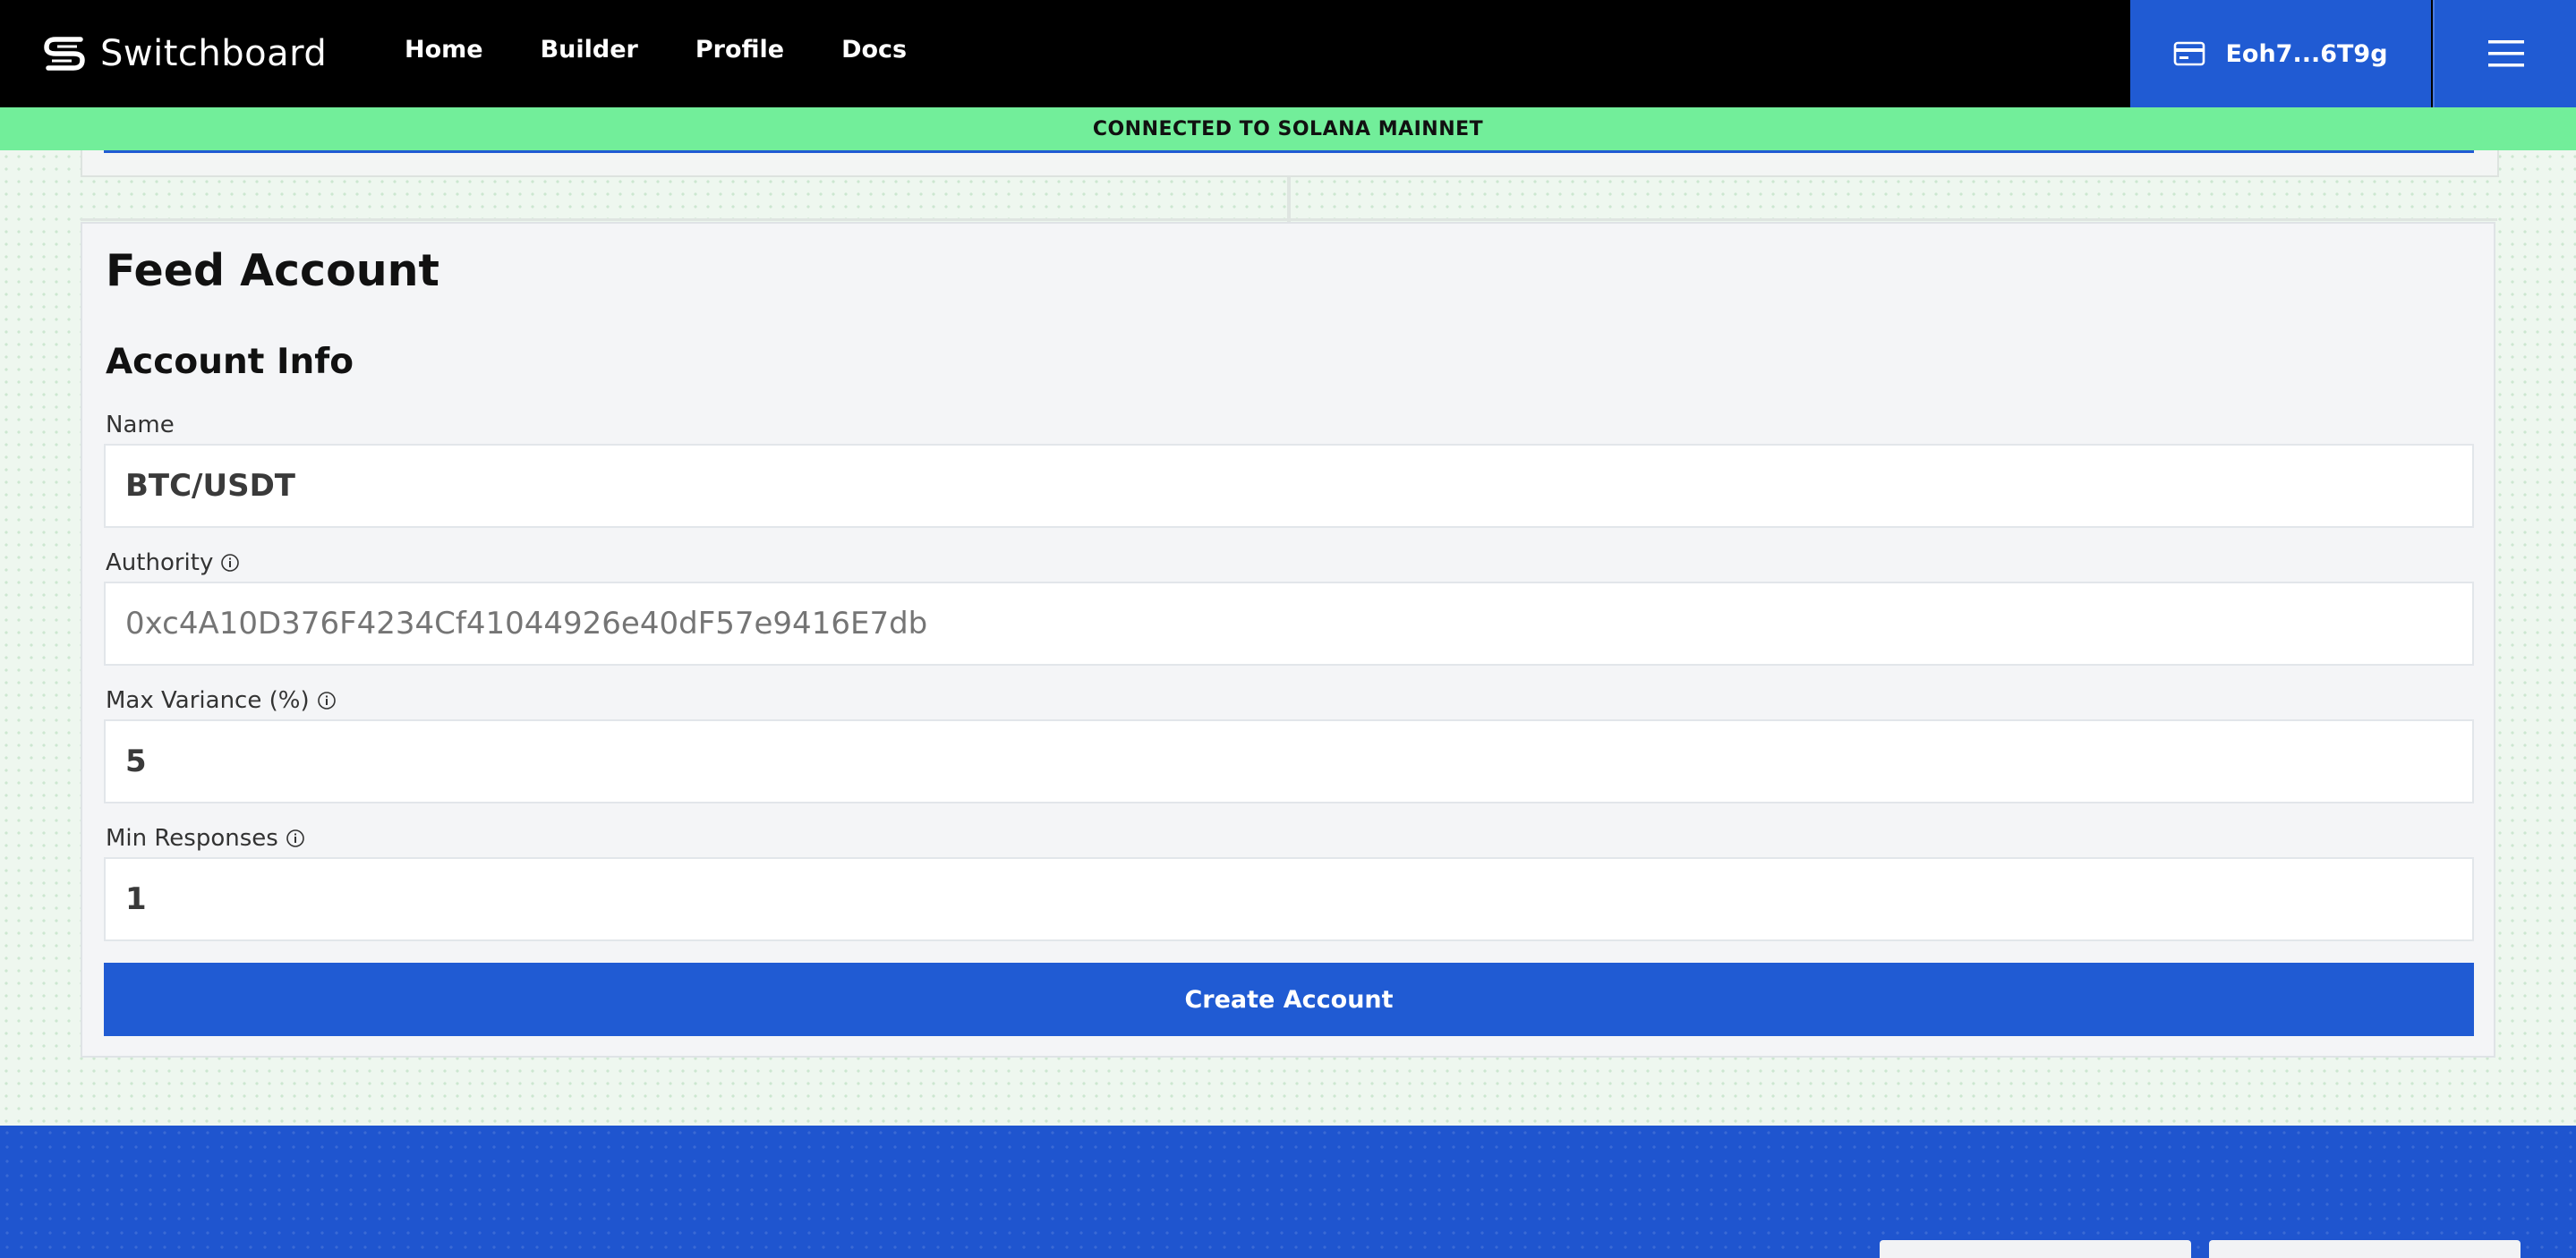  I want to click on logo-text: Switchboard, so click(214, 53).